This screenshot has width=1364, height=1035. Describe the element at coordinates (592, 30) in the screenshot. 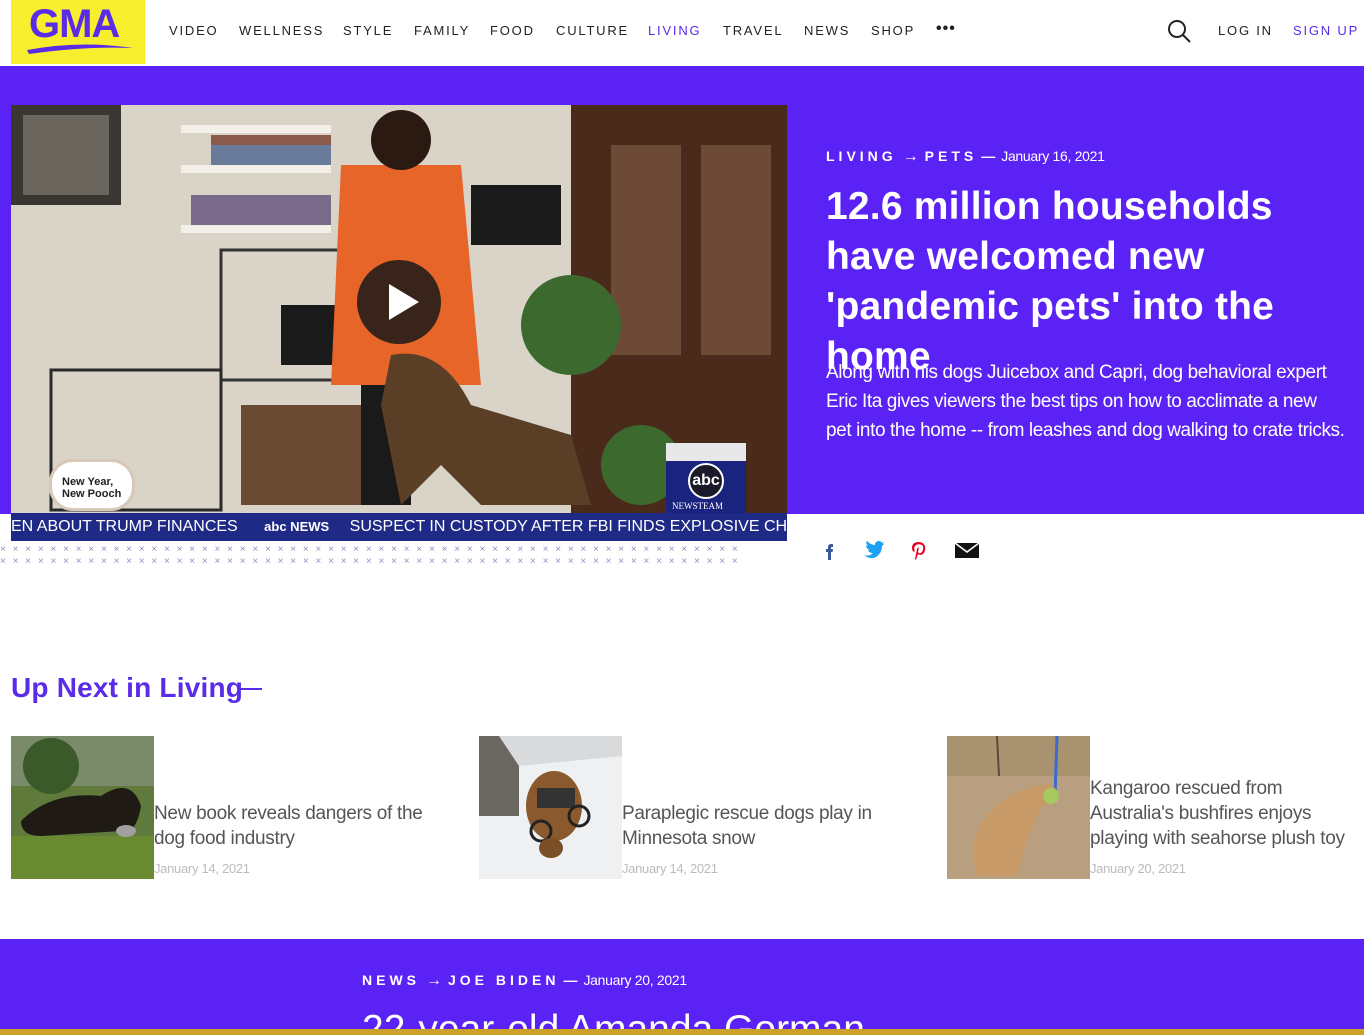

I see `nav-item-culture: CULTURE` at that location.